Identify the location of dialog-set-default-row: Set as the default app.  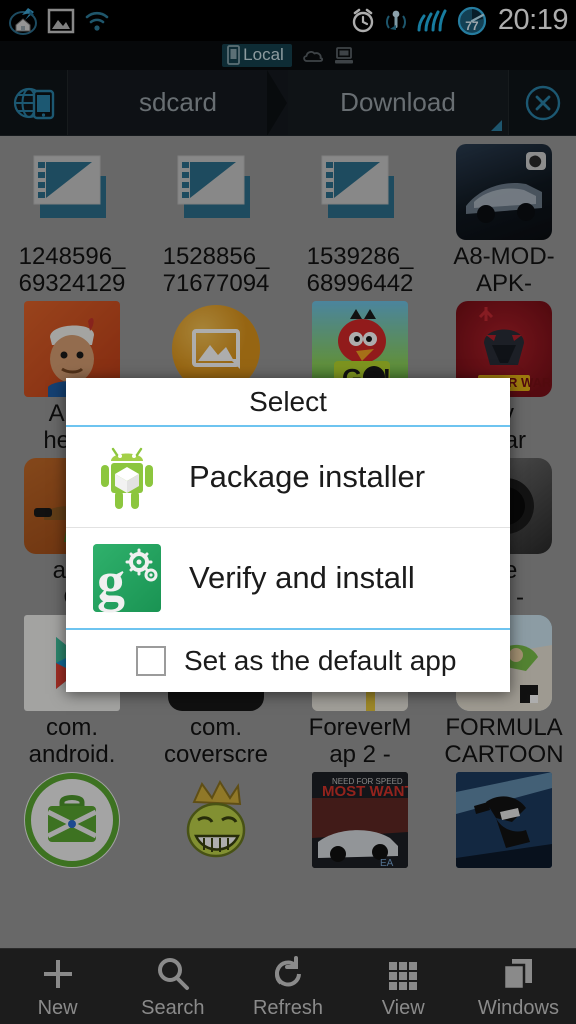
(288, 661).